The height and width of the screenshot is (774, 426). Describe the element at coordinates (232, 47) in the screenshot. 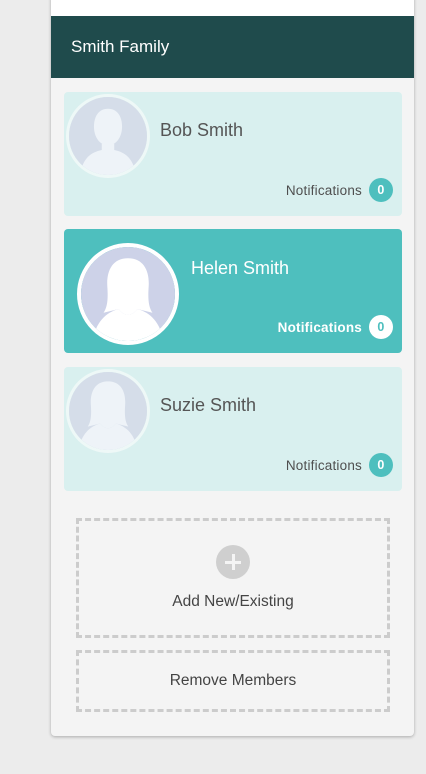

I see `family-header: Smith Family` at that location.